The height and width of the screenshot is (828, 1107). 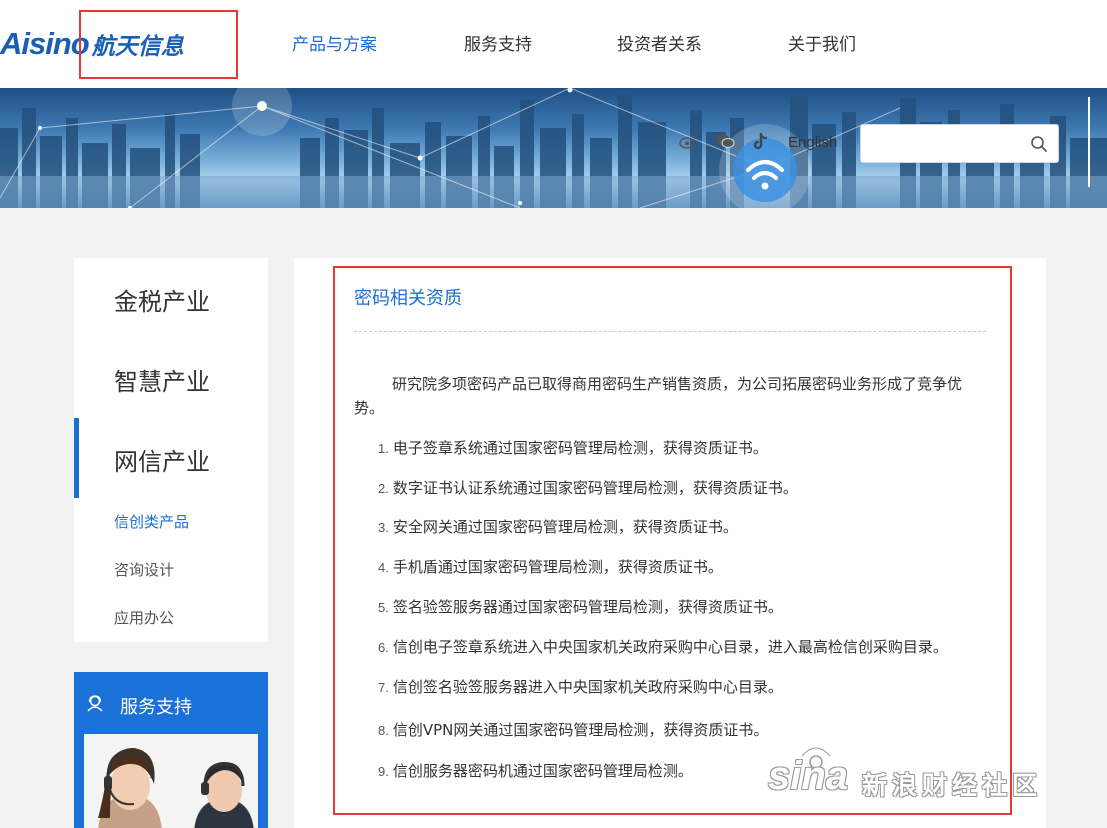 I want to click on search-box, so click(x=959, y=143).